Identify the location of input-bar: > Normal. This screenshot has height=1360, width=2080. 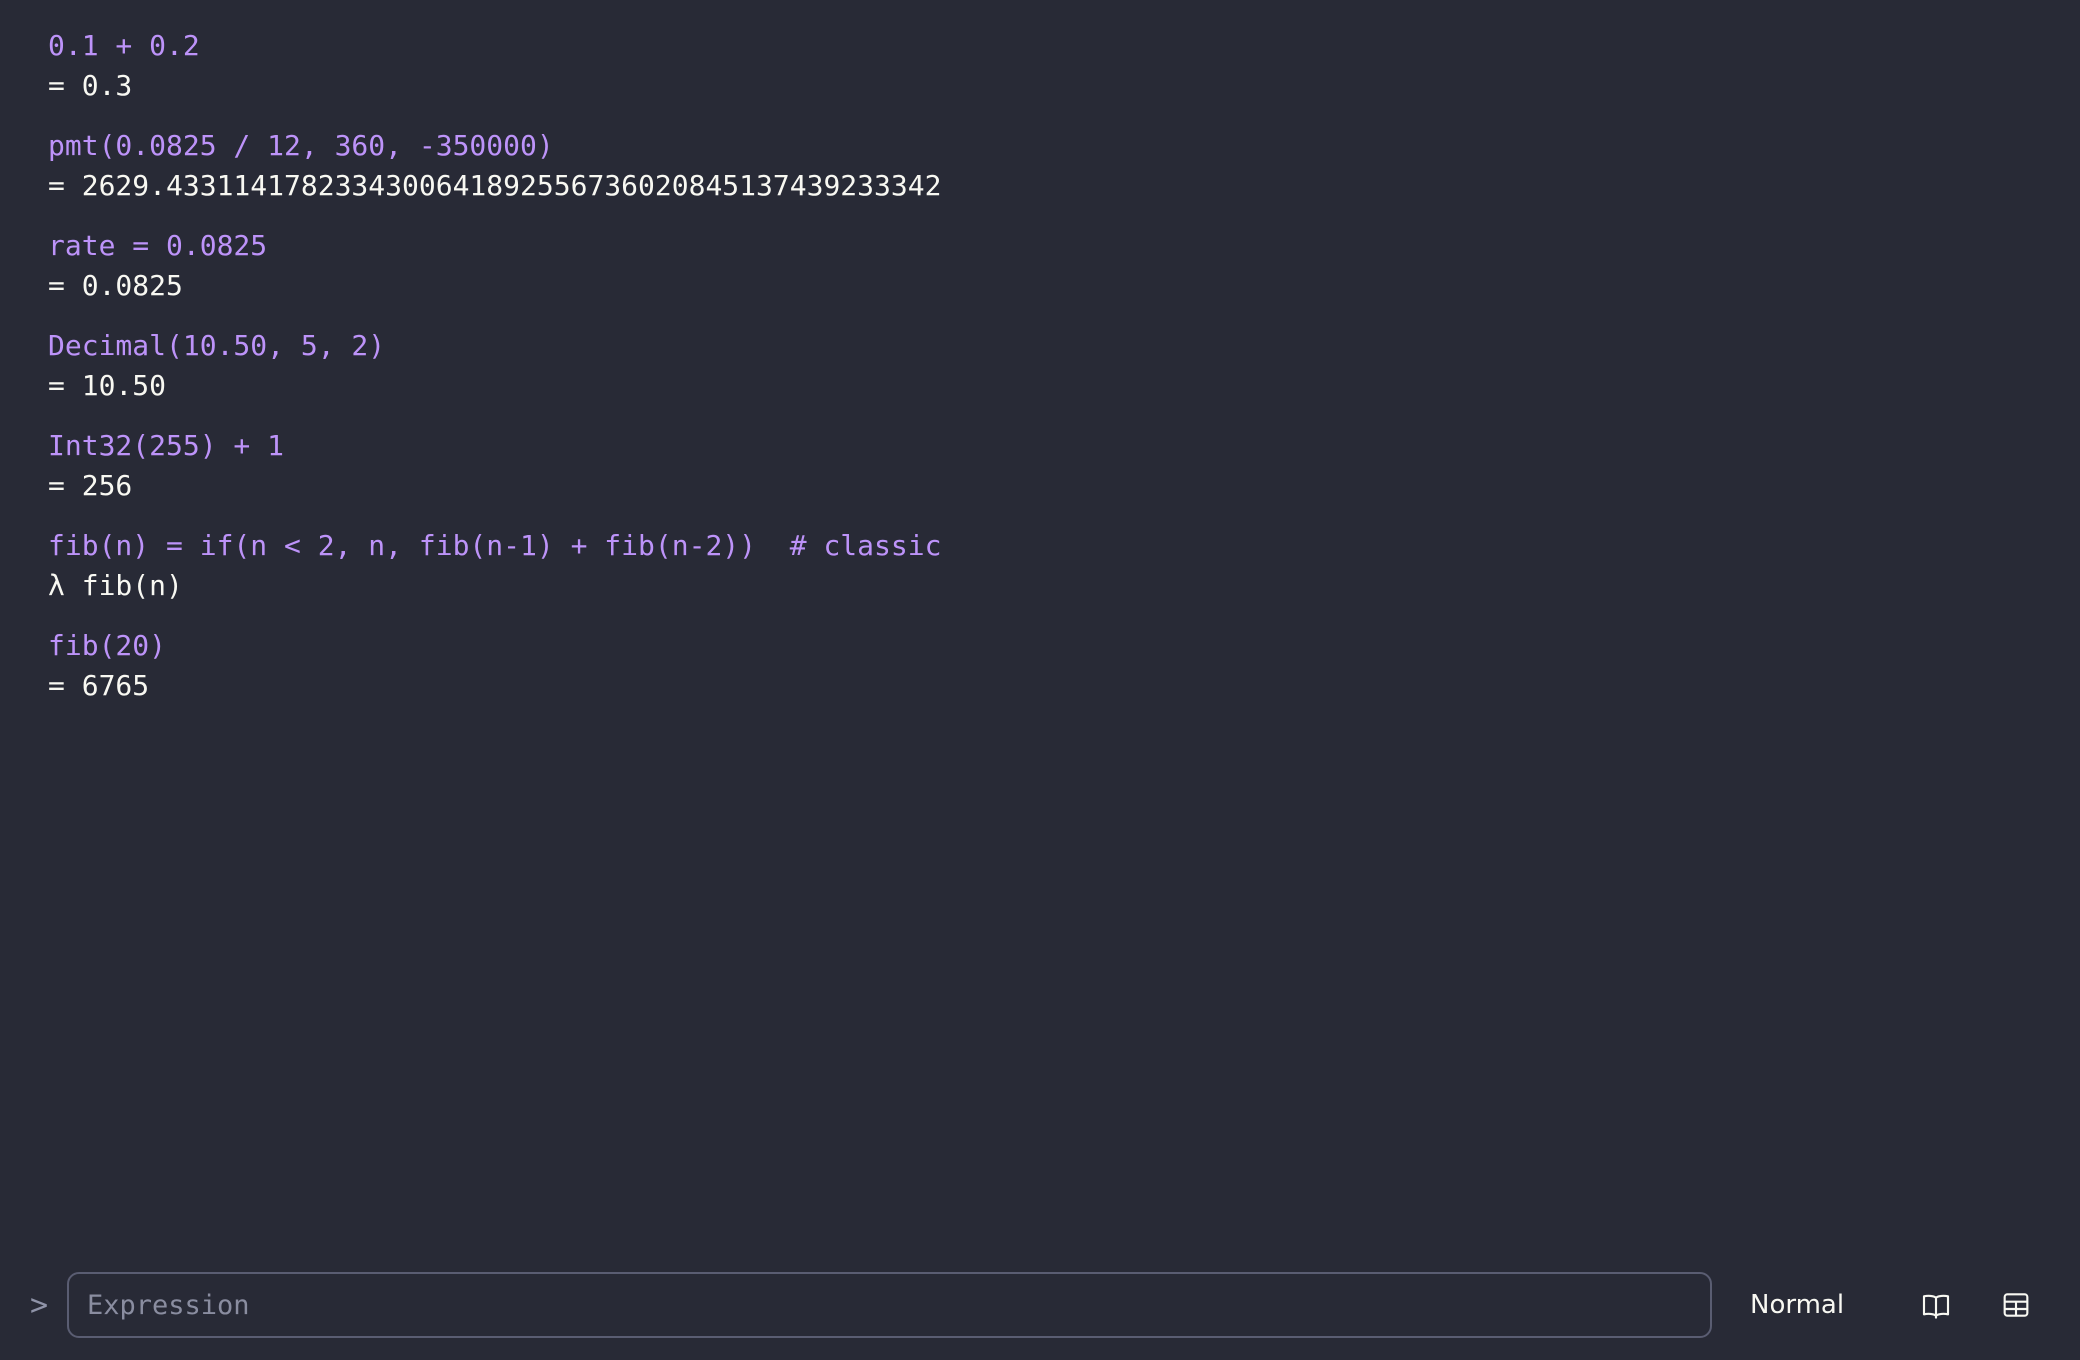
(1040, 1306).